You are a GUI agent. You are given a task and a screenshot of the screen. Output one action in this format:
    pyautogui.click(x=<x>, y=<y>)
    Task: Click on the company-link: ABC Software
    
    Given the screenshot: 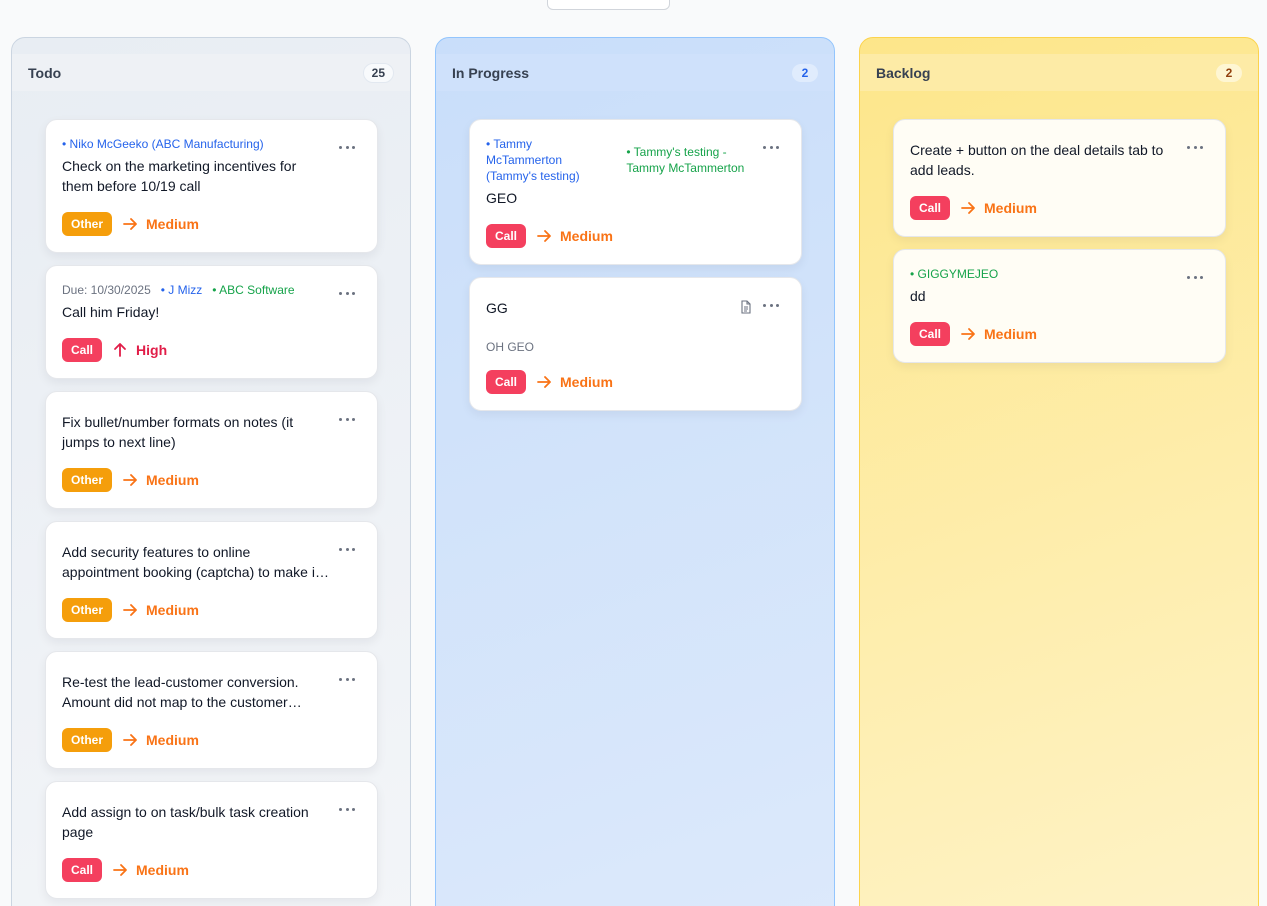 What is the action you would take?
    pyautogui.click(x=253, y=290)
    